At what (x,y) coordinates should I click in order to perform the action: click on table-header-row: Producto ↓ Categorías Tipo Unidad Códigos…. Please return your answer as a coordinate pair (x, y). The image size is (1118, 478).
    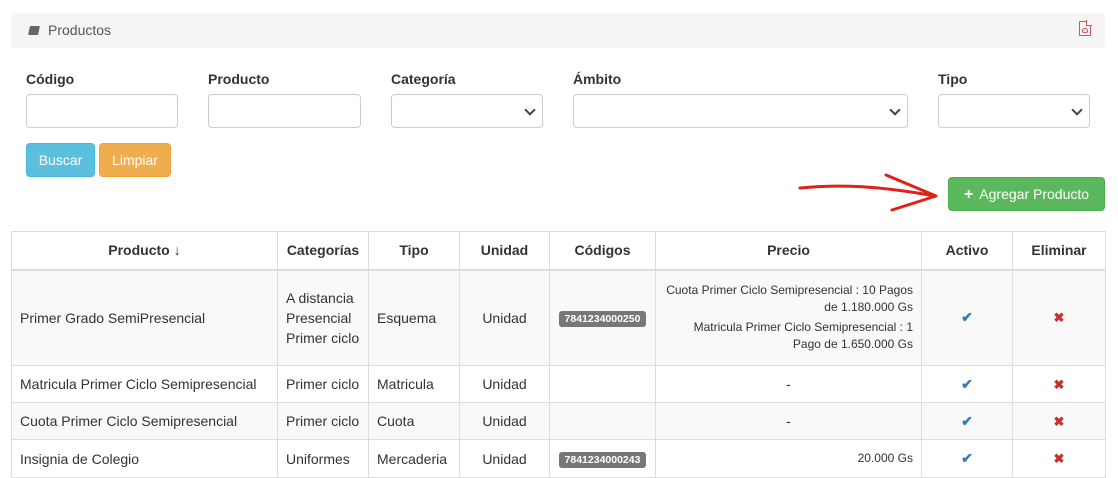
    Looking at the image, I should click on (558, 251).